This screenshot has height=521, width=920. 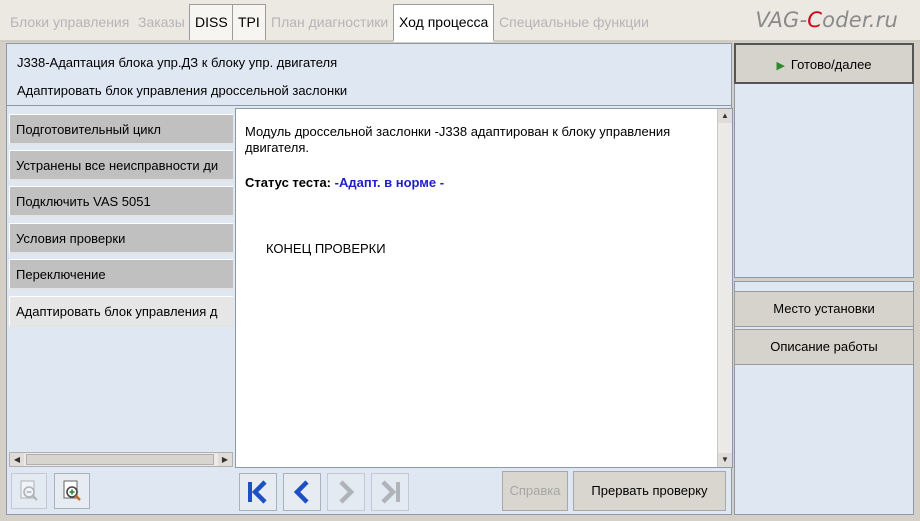 I want to click on zoom-in-icon, so click(x=72, y=490).